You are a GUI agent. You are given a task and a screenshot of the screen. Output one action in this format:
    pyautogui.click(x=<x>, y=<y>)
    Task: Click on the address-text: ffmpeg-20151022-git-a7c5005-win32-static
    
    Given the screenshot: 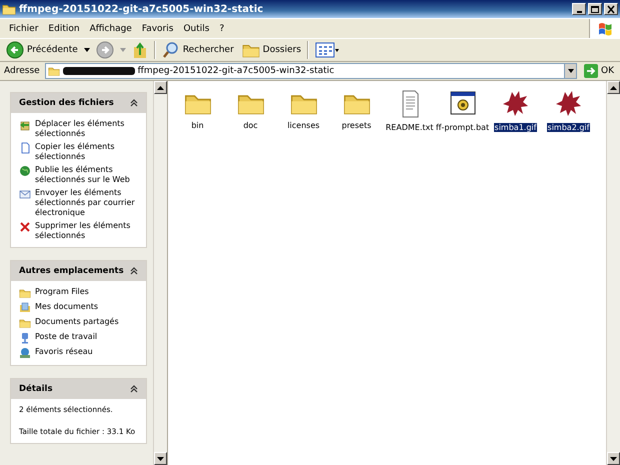 What is the action you would take?
    pyautogui.click(x=236, y=71)
    